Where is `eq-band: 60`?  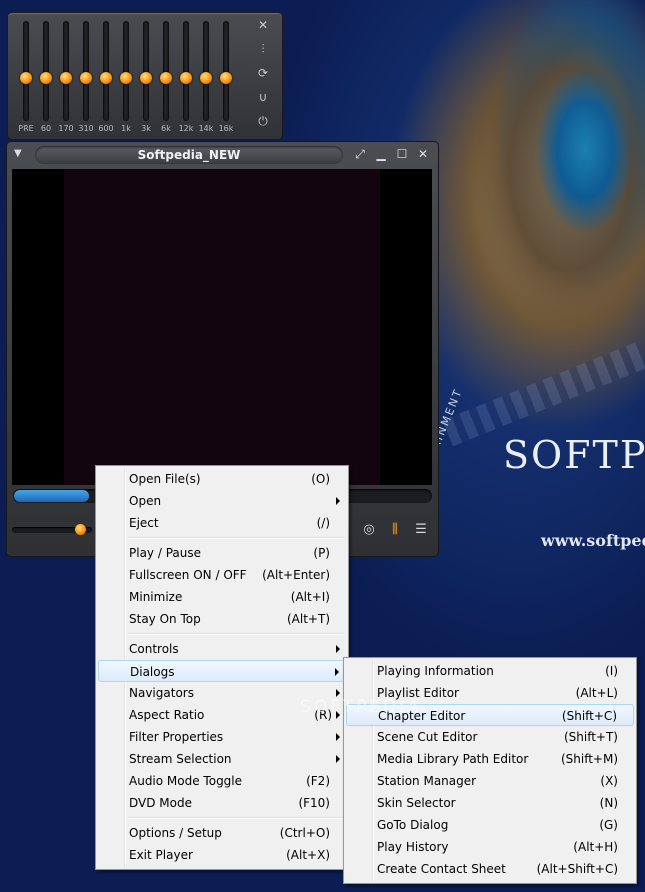
eq-band: 60 is located at coordinates (46, 77).